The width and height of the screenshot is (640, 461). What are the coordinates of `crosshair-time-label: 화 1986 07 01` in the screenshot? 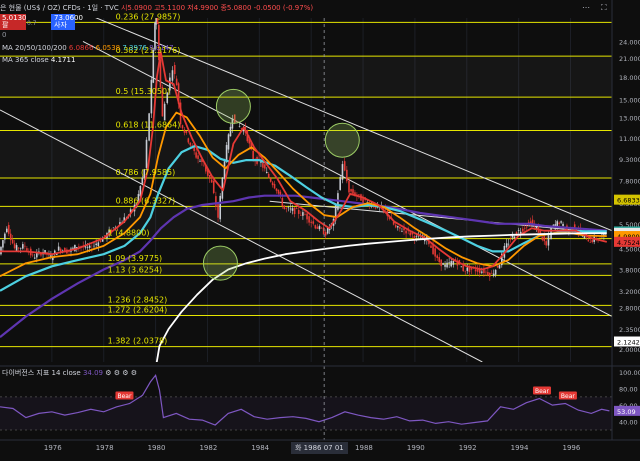 It's located at (319, 448).